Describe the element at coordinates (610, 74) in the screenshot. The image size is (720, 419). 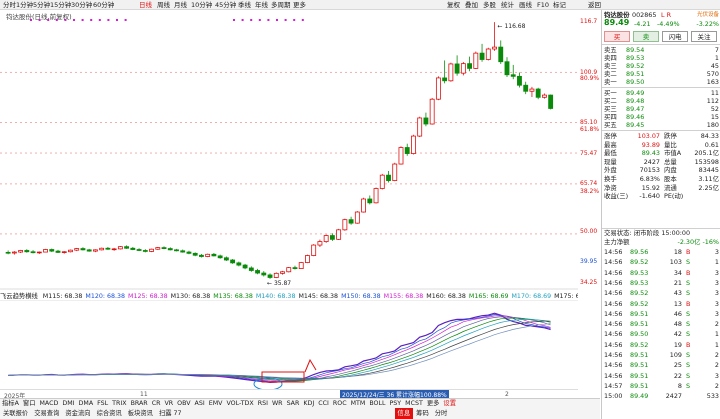
I see `level-label: 卖二` at that location.